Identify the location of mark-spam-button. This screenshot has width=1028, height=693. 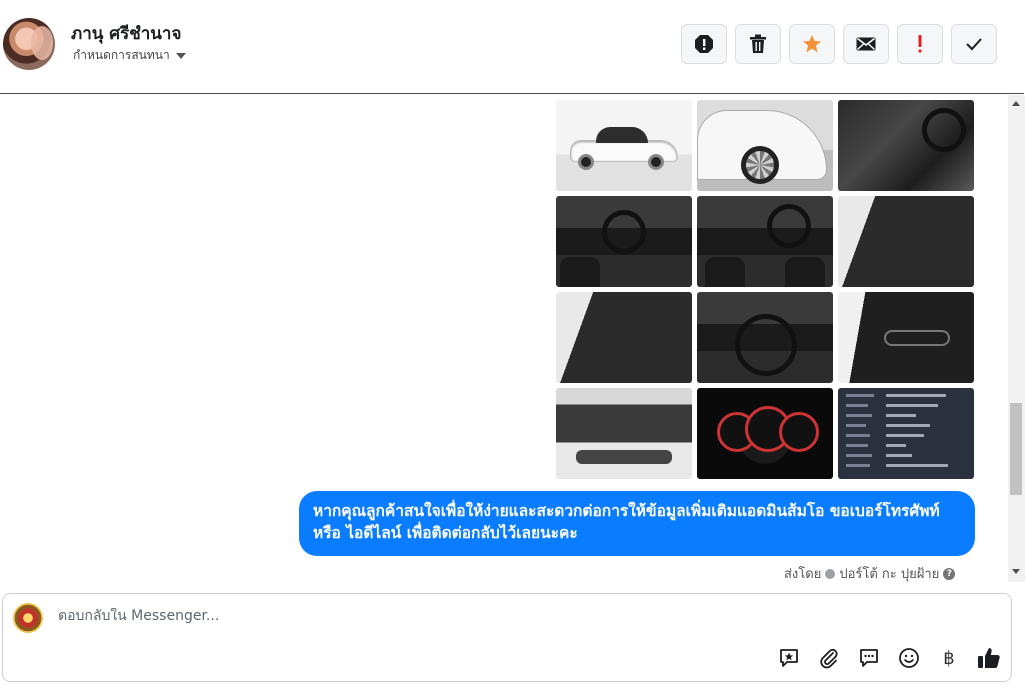
(704, 44).